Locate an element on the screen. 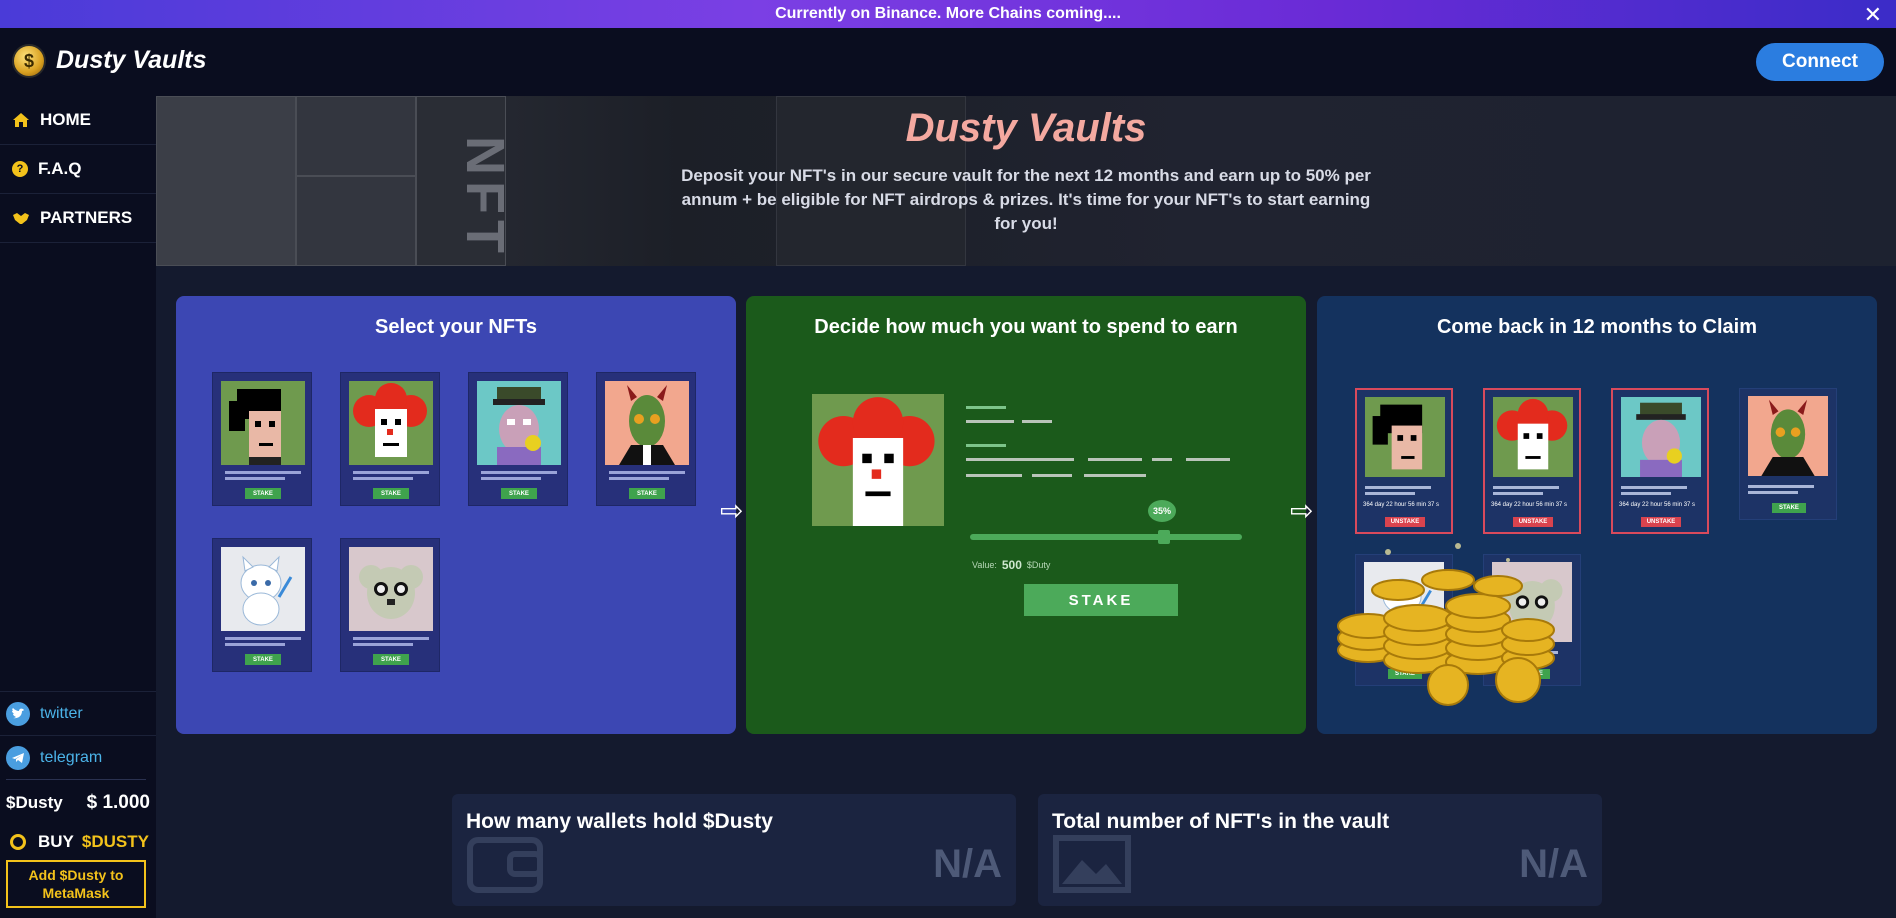  slider-handle is located at coordinates (1164, 537).